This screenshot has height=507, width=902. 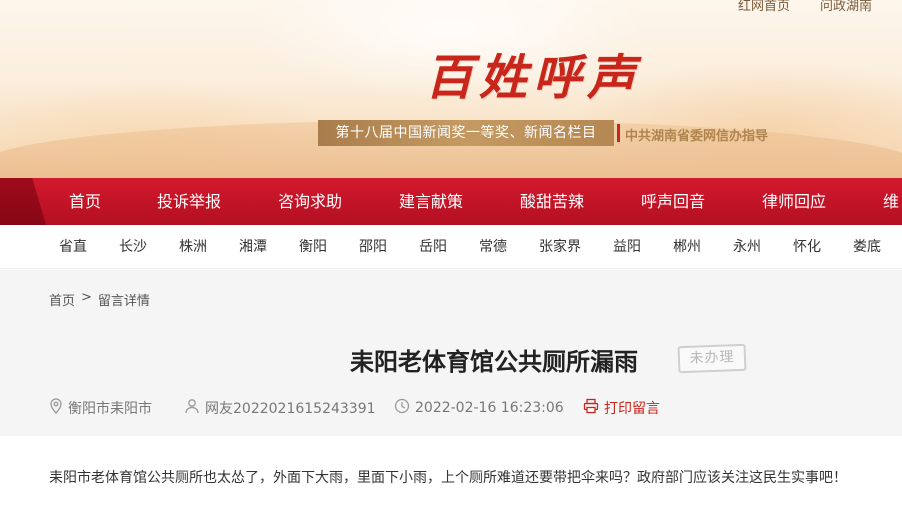 What do you see at coordinates (402, 408) in the screenshot?
I see `clock-icon` at bounding box center [402, 408].